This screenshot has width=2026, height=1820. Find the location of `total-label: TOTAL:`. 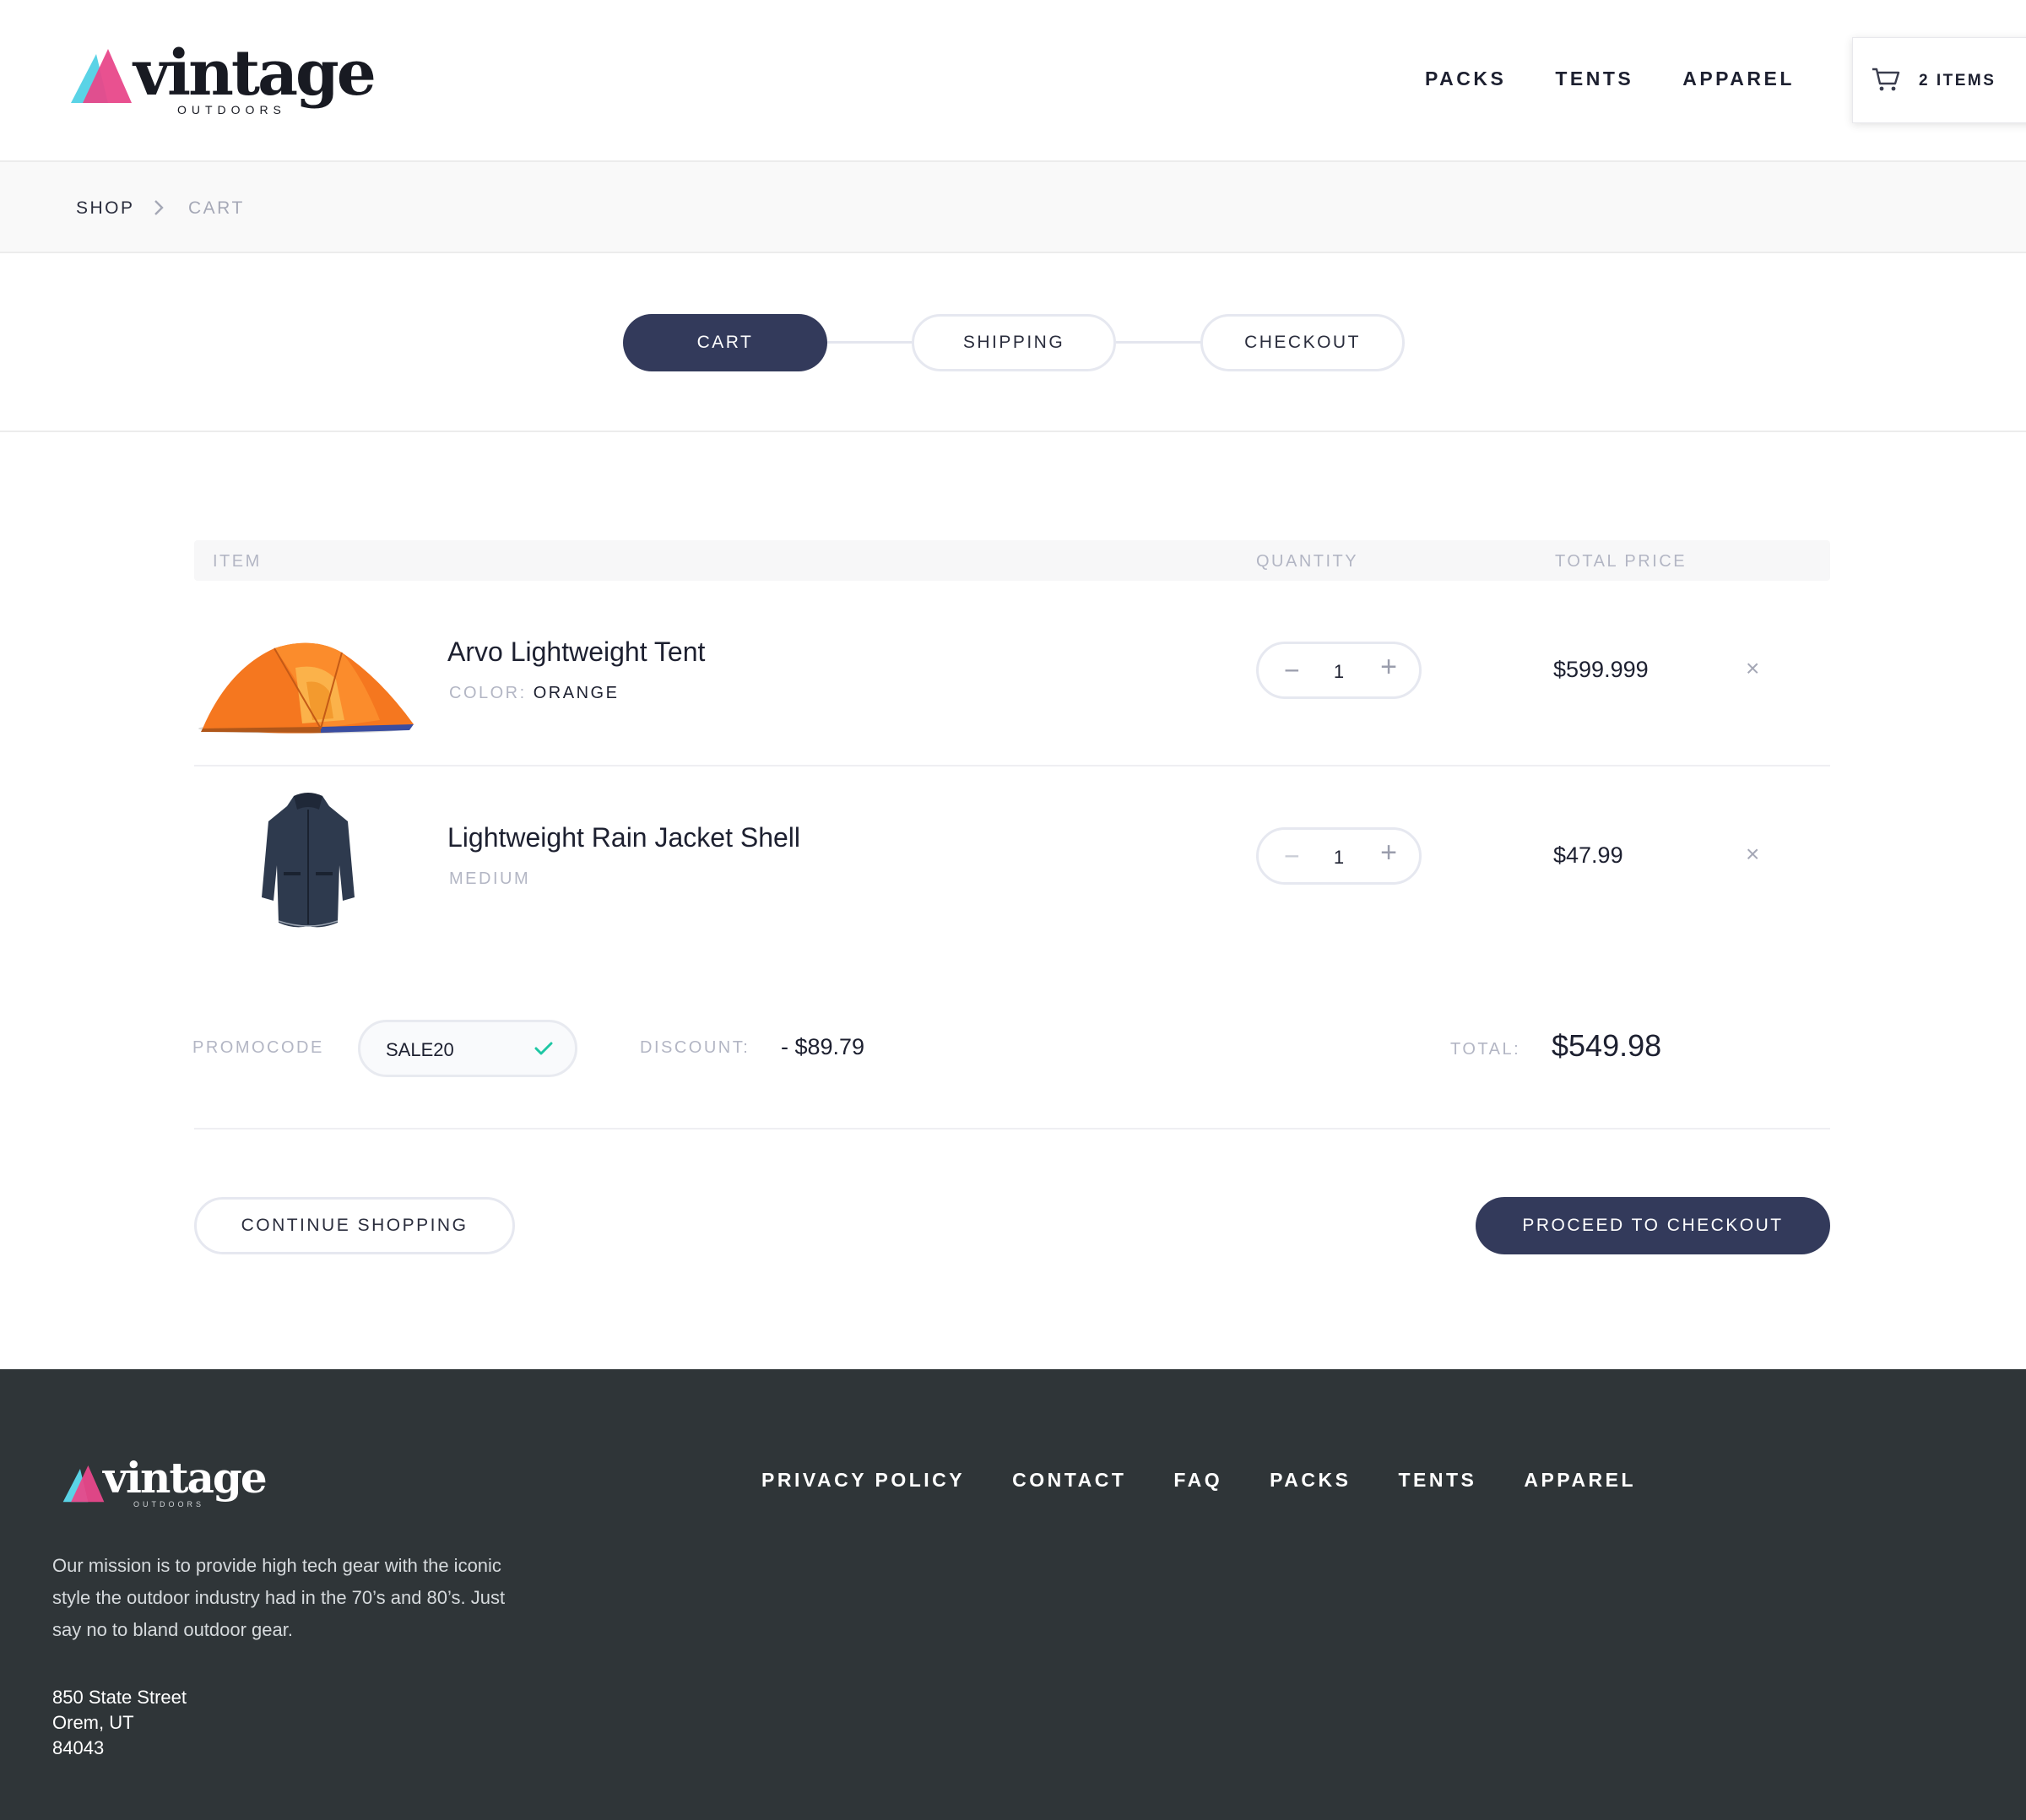

total-label: TOTAL: is located at coordinates (1485, 1049).